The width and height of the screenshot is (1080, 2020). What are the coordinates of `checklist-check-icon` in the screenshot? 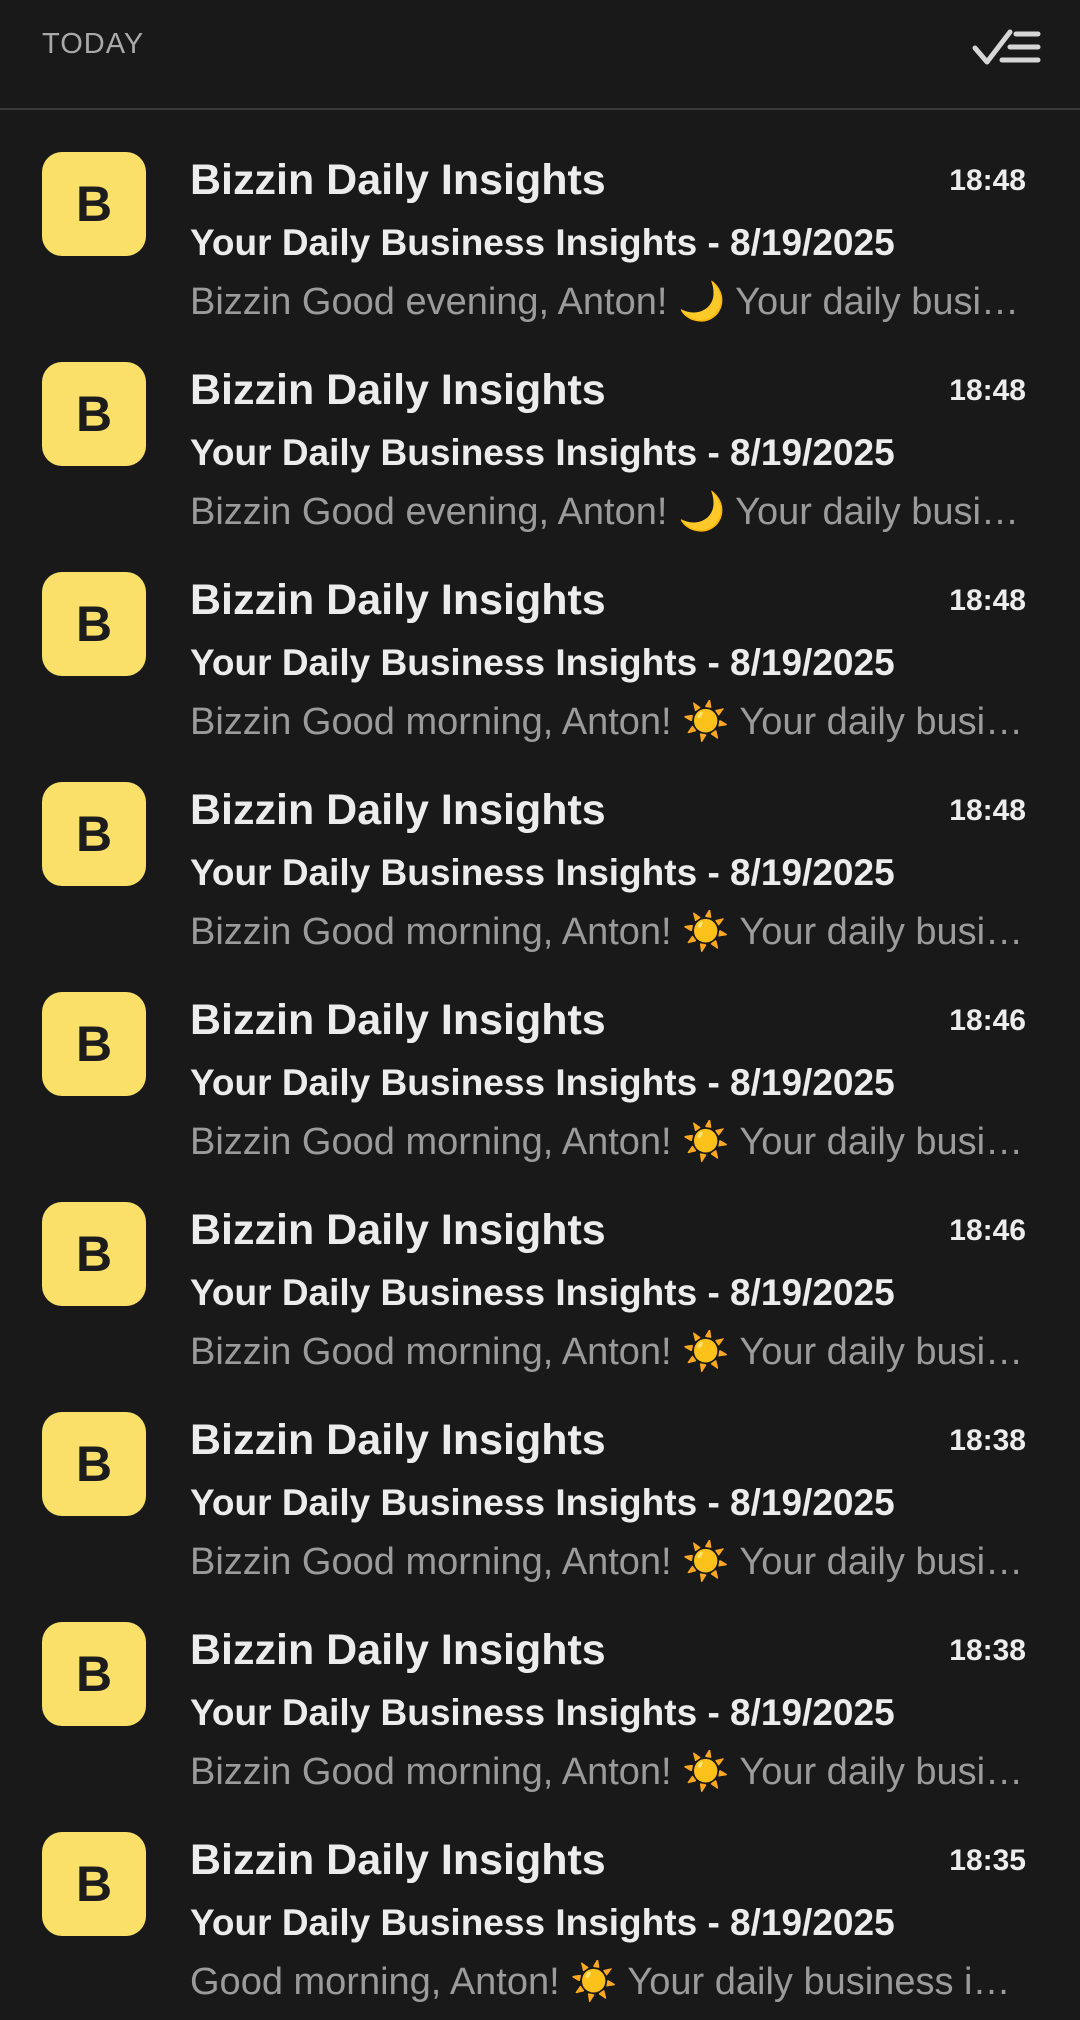 It's located at (1006, 47).